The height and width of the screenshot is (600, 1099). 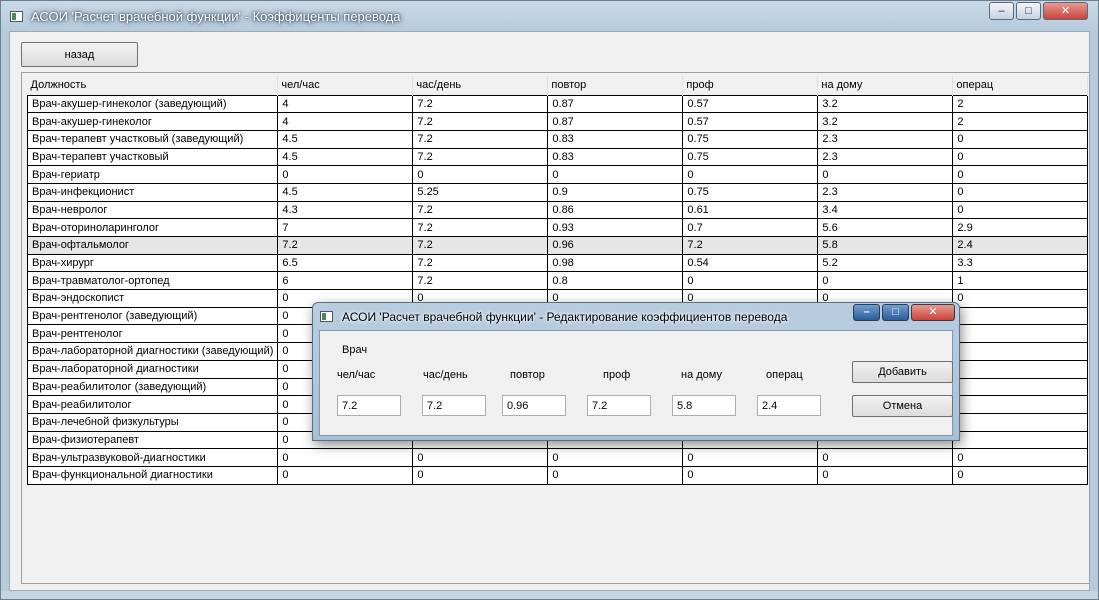 What do you see at coordinates (1020, 227) in the screenshot?
I see `cell-surgery: 2.9` at bounding box center [1020, 227].